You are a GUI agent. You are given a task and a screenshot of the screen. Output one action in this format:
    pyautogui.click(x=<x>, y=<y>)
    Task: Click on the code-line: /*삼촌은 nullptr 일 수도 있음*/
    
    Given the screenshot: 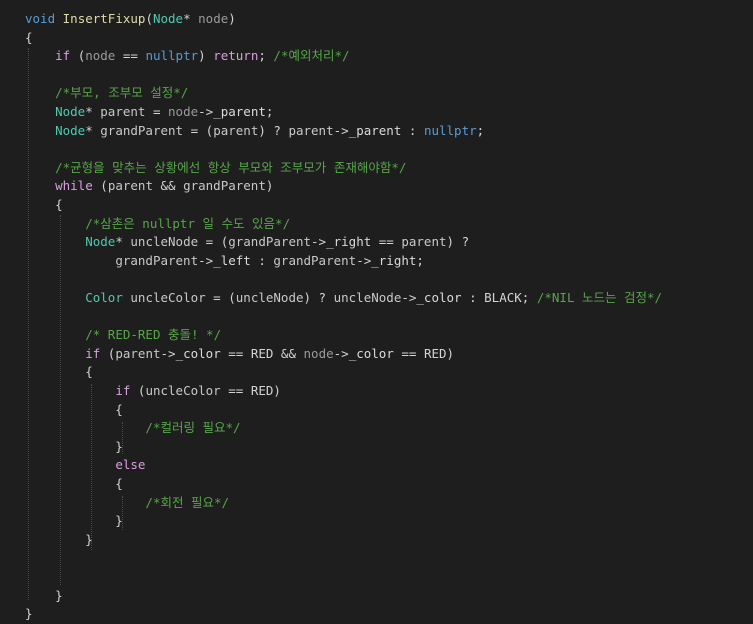 What is the action you would take?
    pyautogui.click(x=157, y=224)
    